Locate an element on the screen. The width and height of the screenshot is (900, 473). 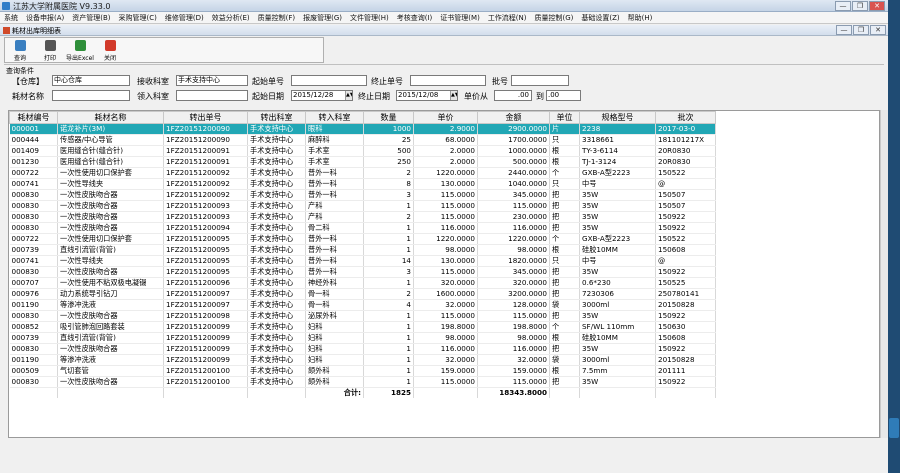
column-header-6: 单价 is located at coordinates (445, 117).